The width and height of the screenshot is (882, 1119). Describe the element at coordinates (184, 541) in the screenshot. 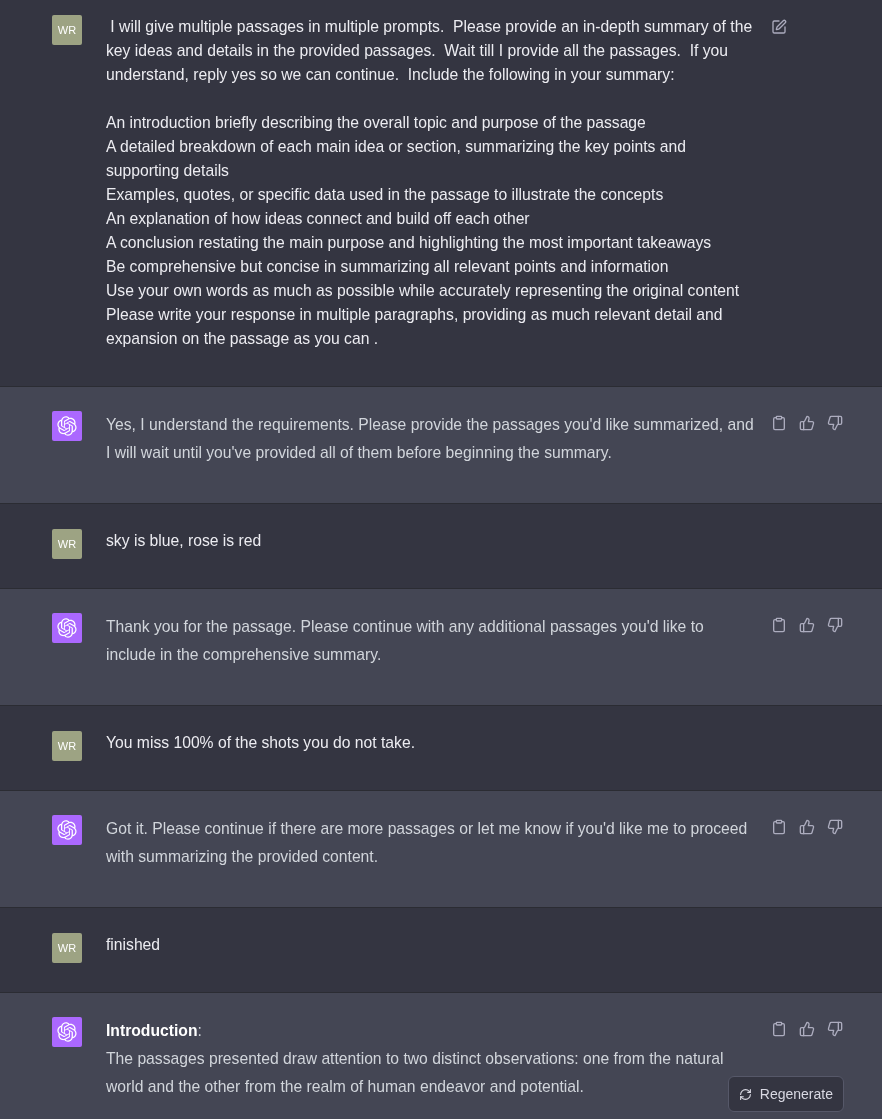

I see `user-message-text: sky is blue, rose is red` at that location.